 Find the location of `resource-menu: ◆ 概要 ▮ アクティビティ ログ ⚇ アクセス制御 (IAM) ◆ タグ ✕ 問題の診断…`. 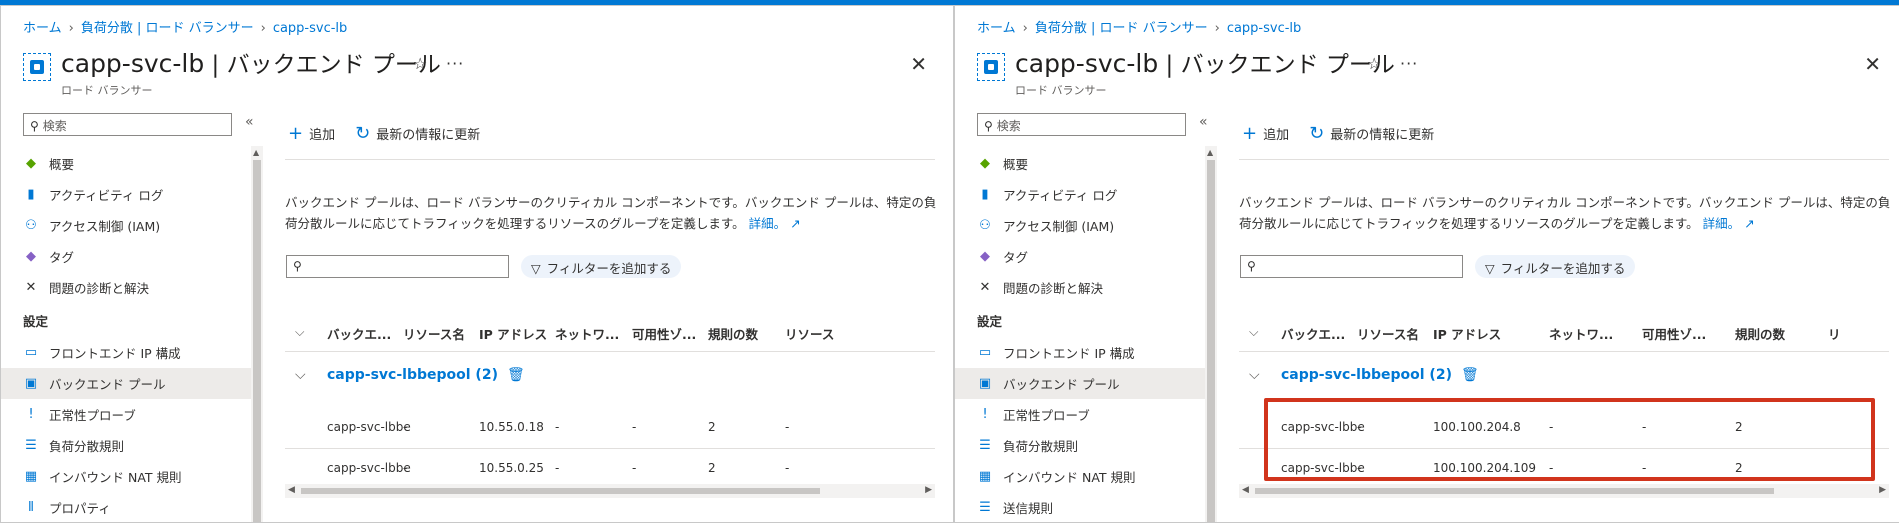

resource-menu: ◆ 概要 ▮ アクティビティ ログ ⚇ アクセス制御 (IAM) ◆ タグ ✕ 問題の診断… is located at coordinates (1080, 335).